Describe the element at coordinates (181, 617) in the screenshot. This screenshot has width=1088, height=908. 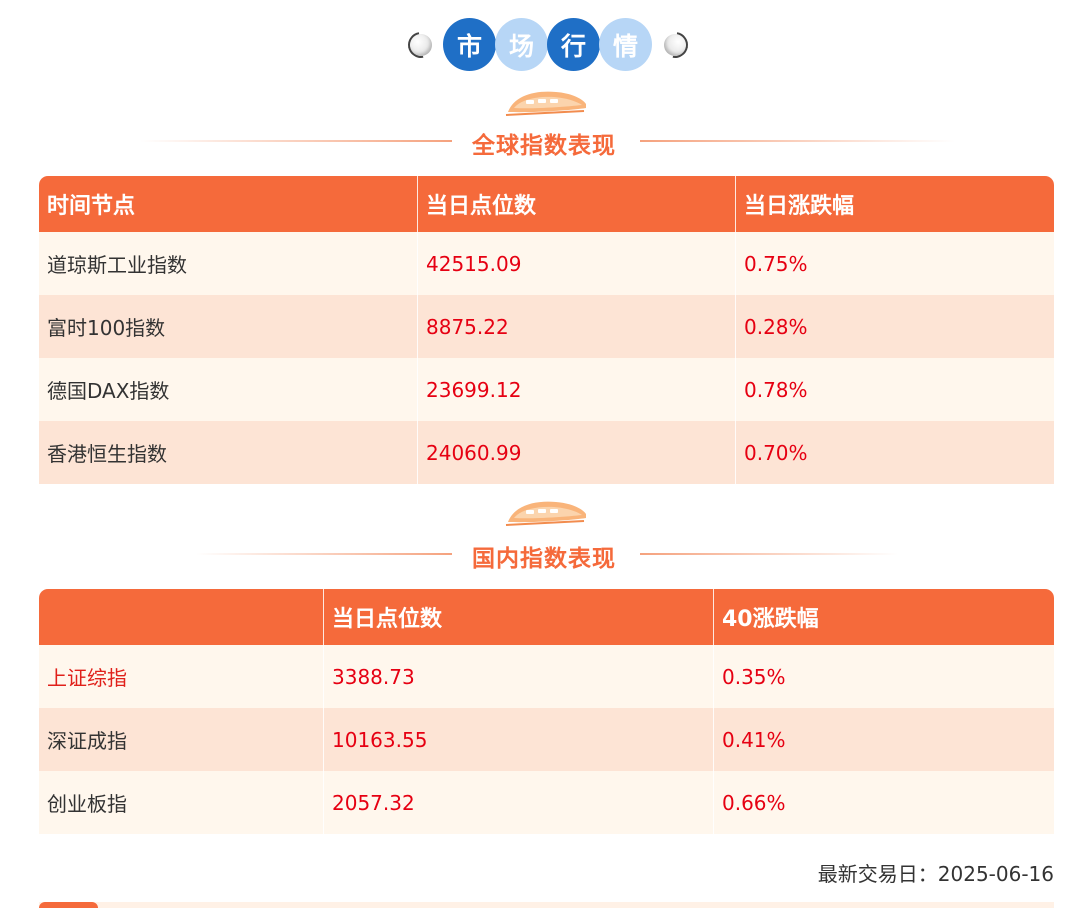
I see `header-cell` at that location.